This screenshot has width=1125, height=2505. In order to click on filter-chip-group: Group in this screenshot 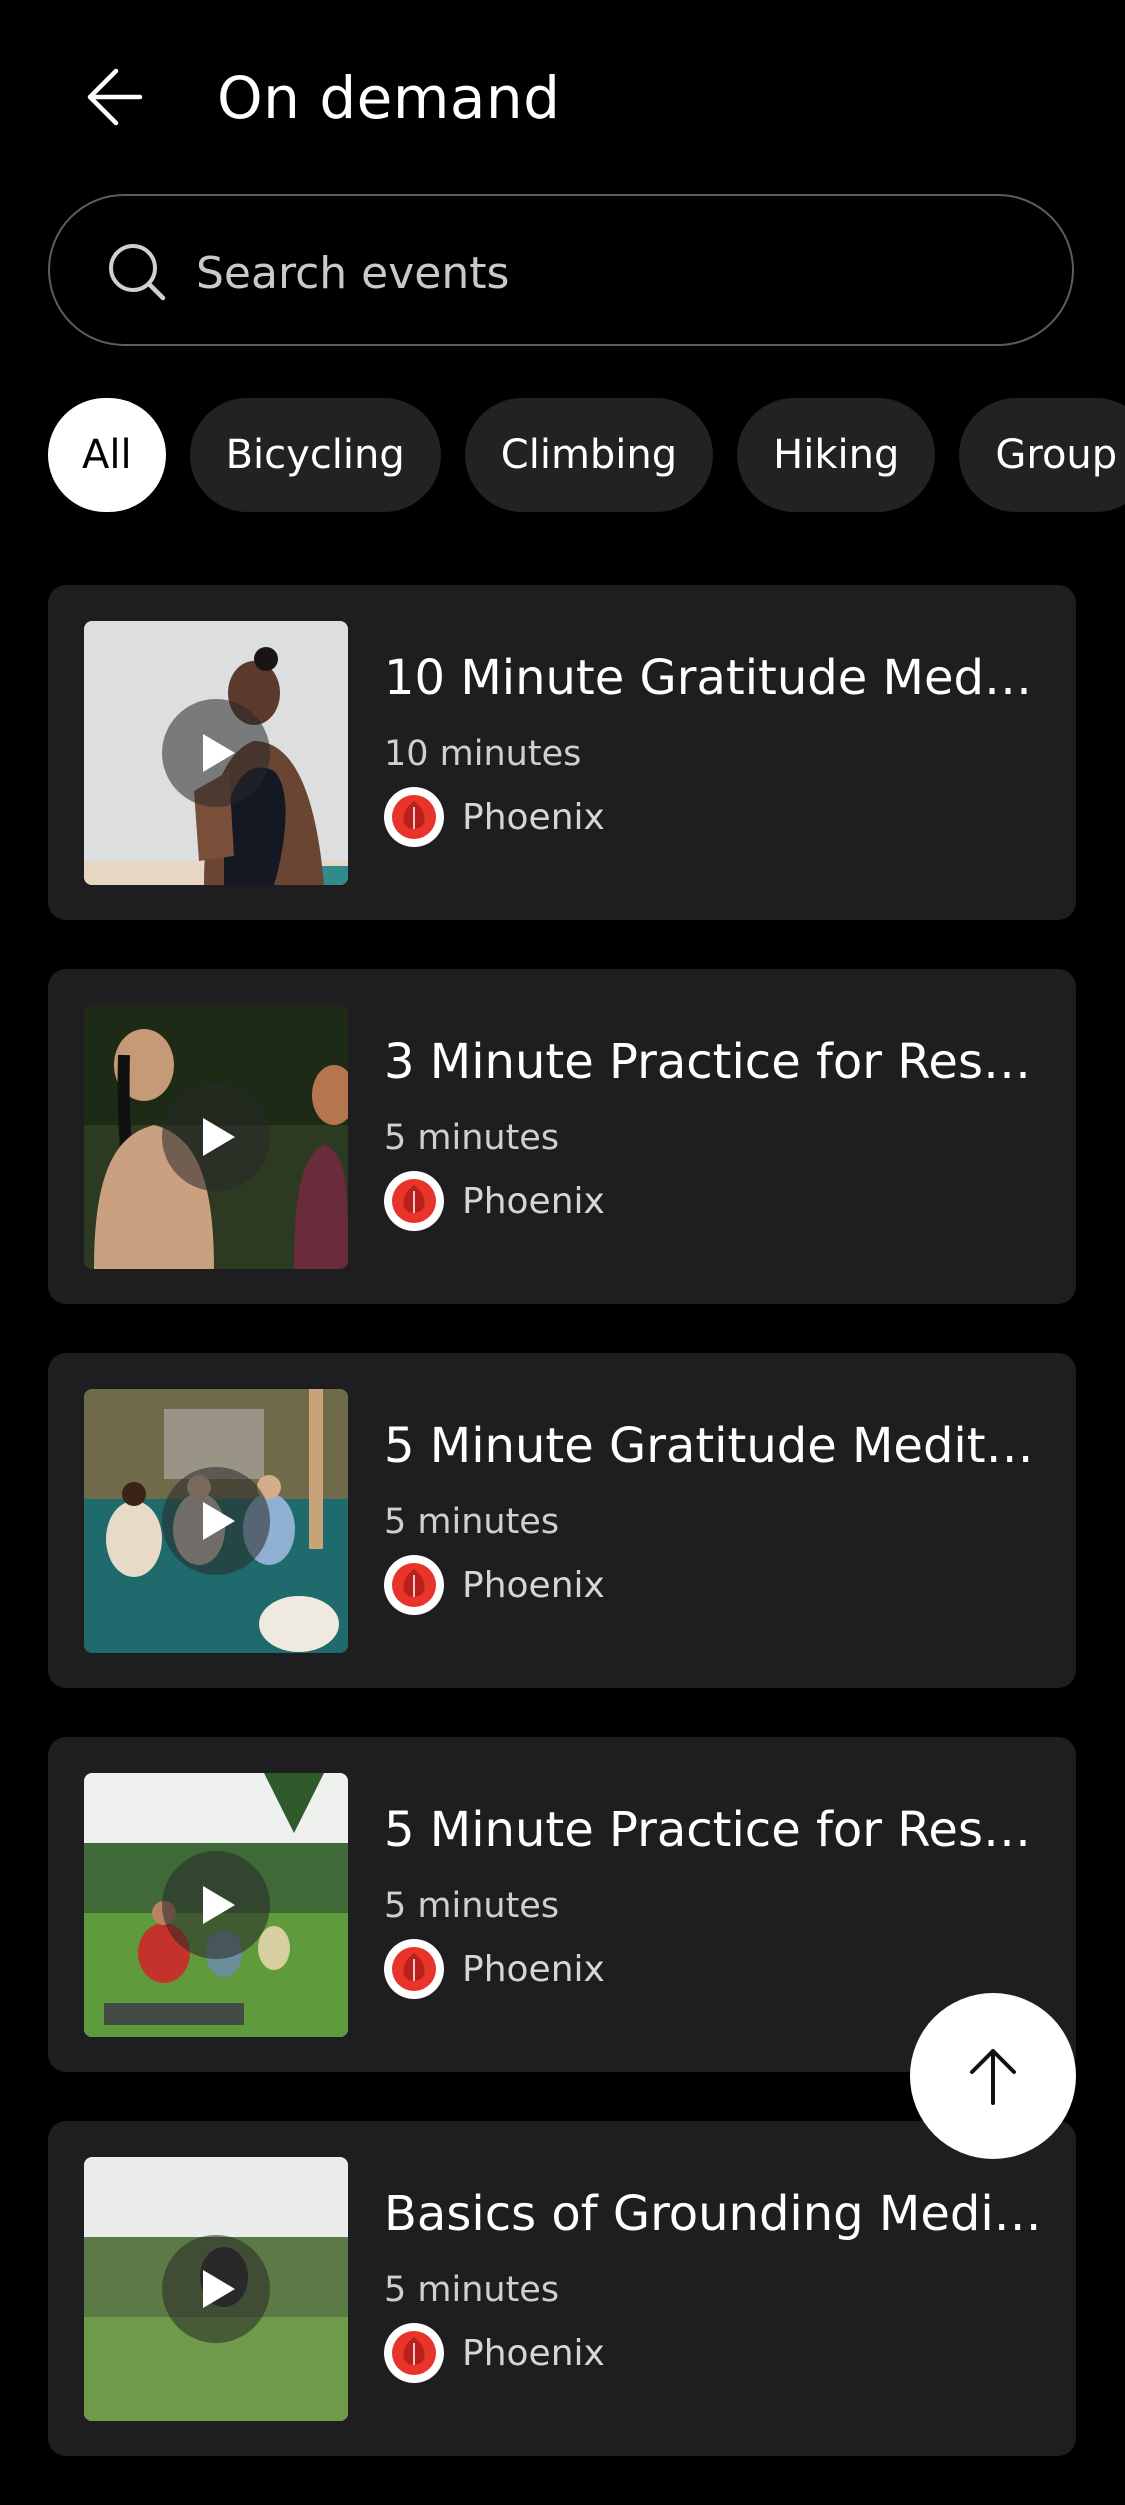, I will do `click(1042, 455)`.